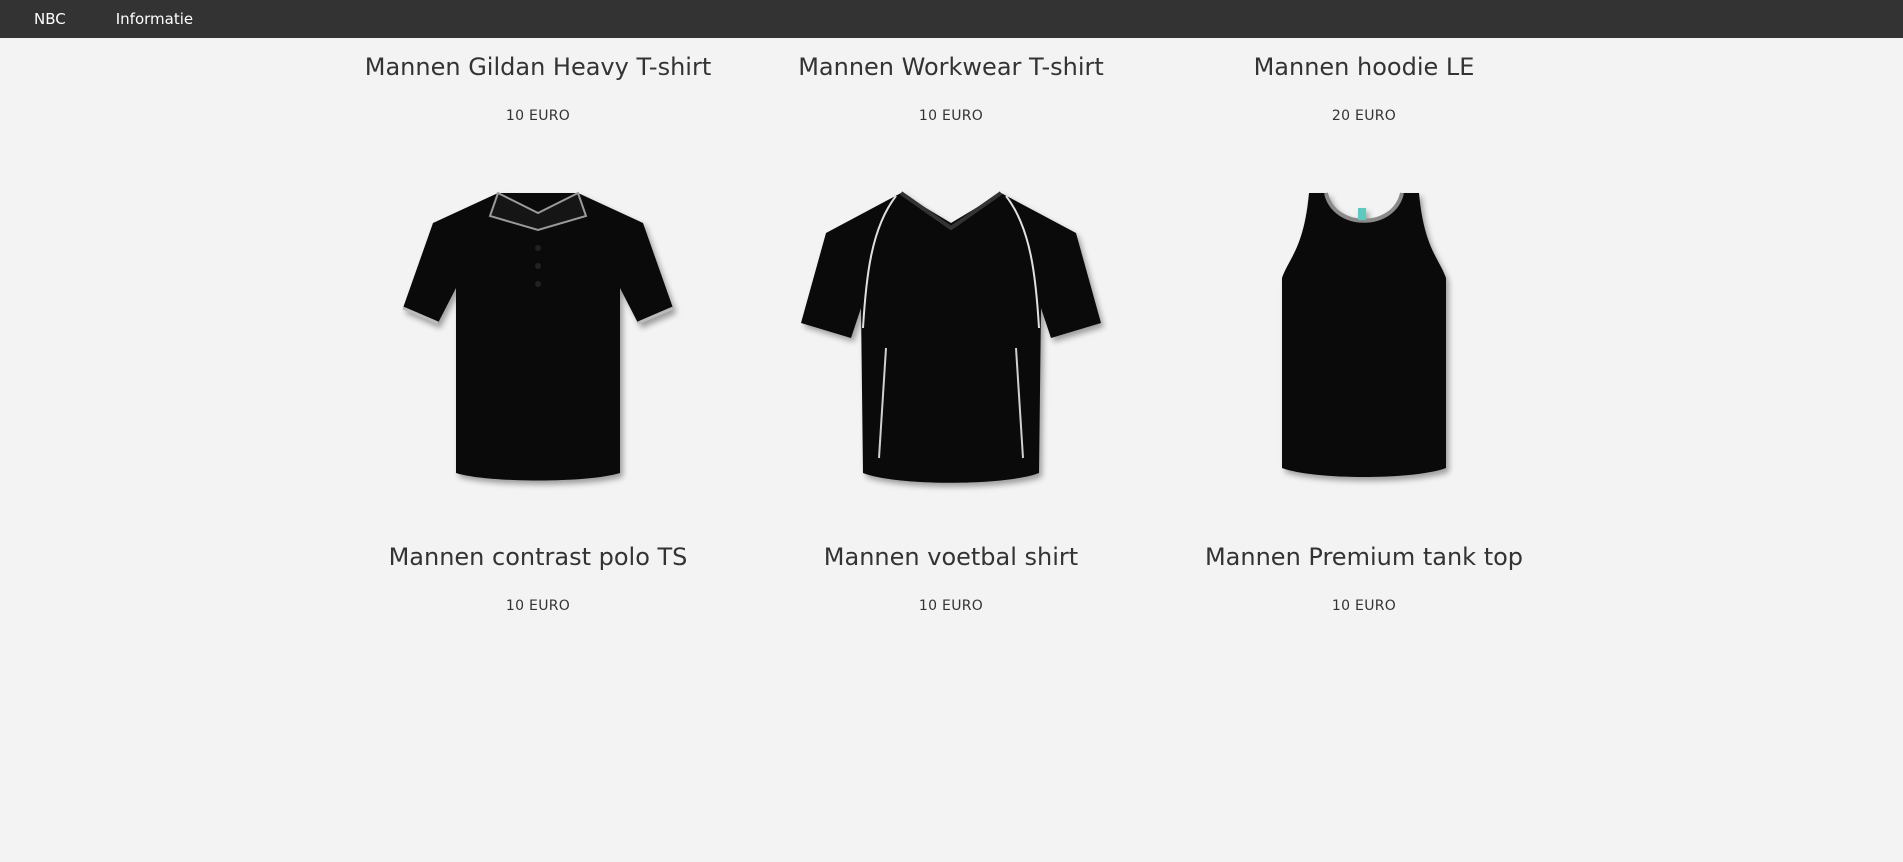 The height and width of the screenshot is (862, 1903). I want to click on product-title: Mannen voetbal shirt, so click(951, 557).